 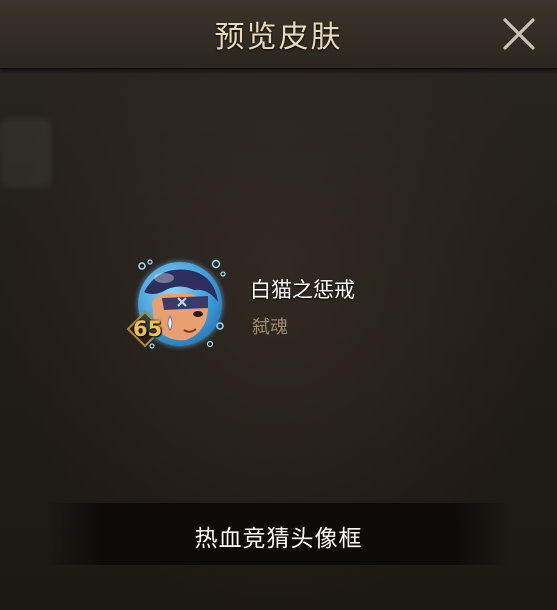 I want to click on skin-name: 白猫之惩戒, so click(x=302, y=290).